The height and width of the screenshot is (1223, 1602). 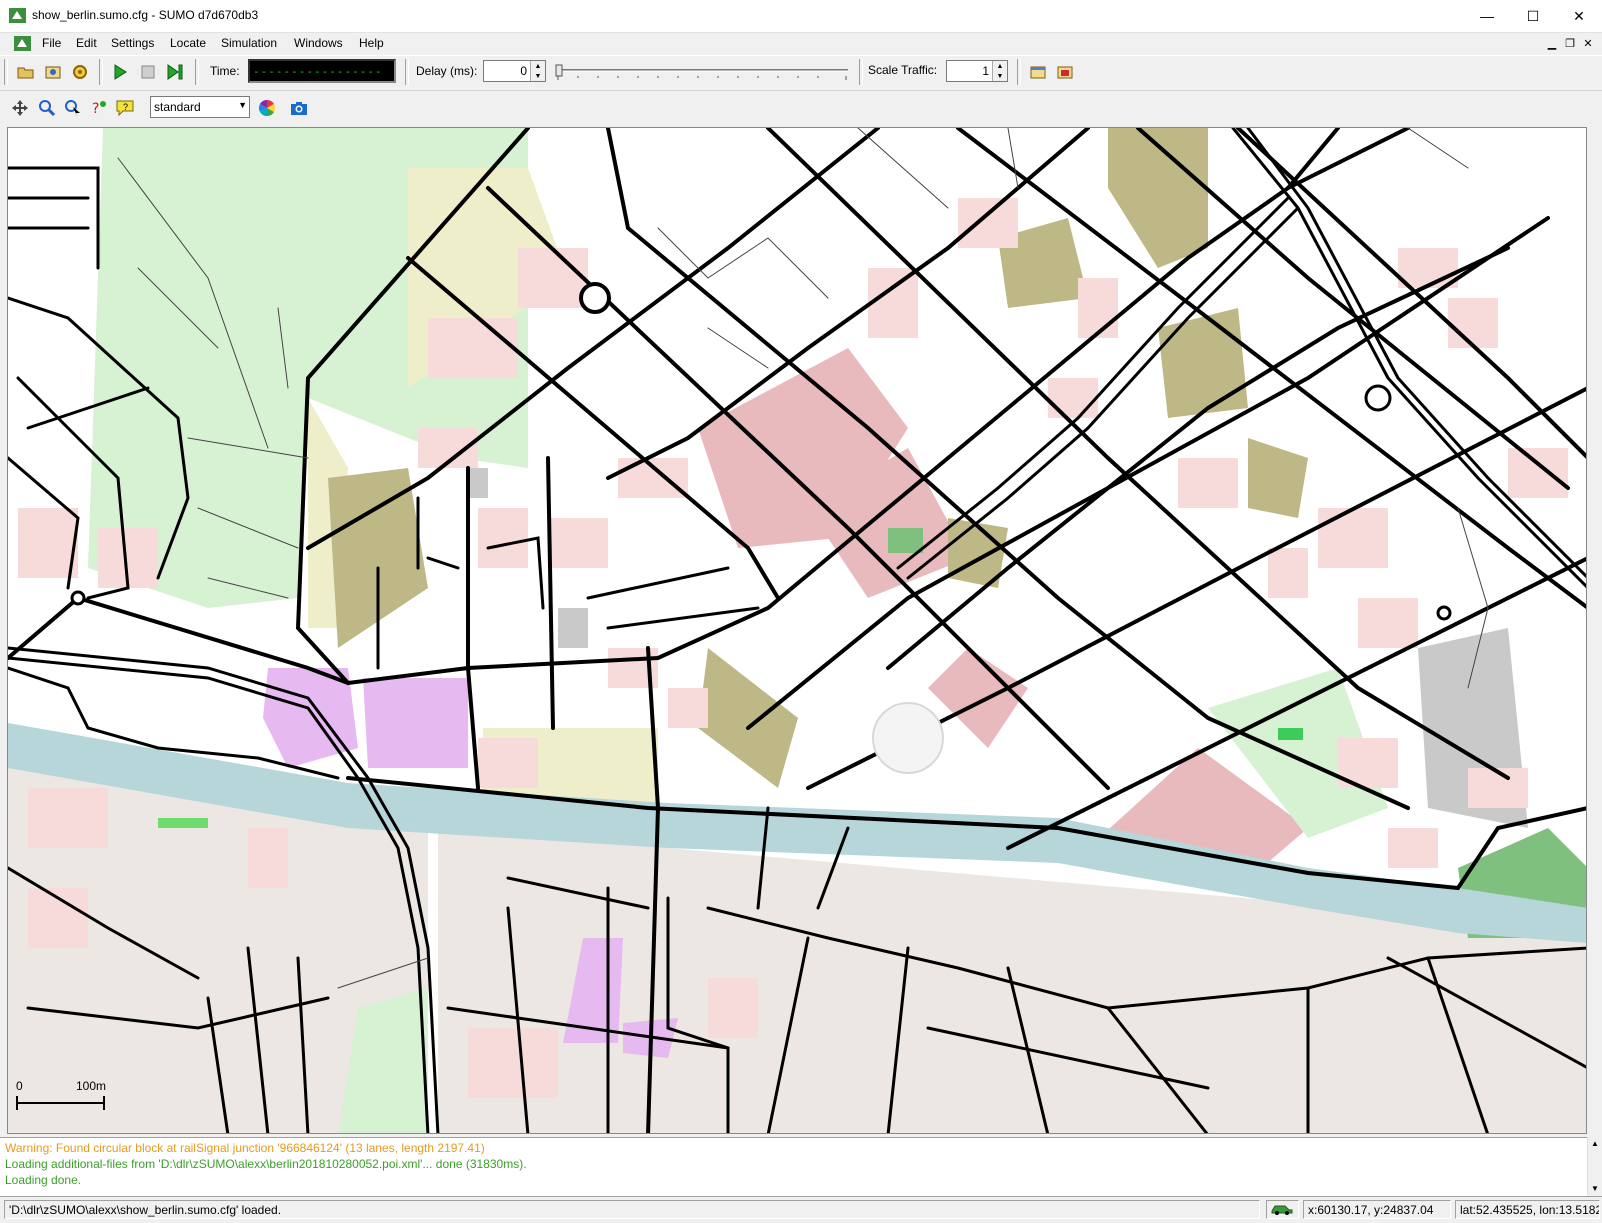 What do you see at coordinates (148, 72) in the screenshot?
I see `stop-simulation-icon` at bounding box center [148, 72].